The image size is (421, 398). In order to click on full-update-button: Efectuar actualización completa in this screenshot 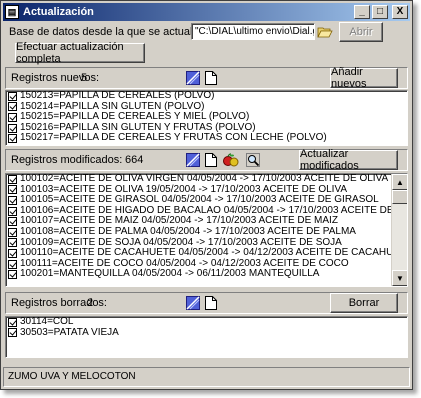, I will do `click(80, 53)`.